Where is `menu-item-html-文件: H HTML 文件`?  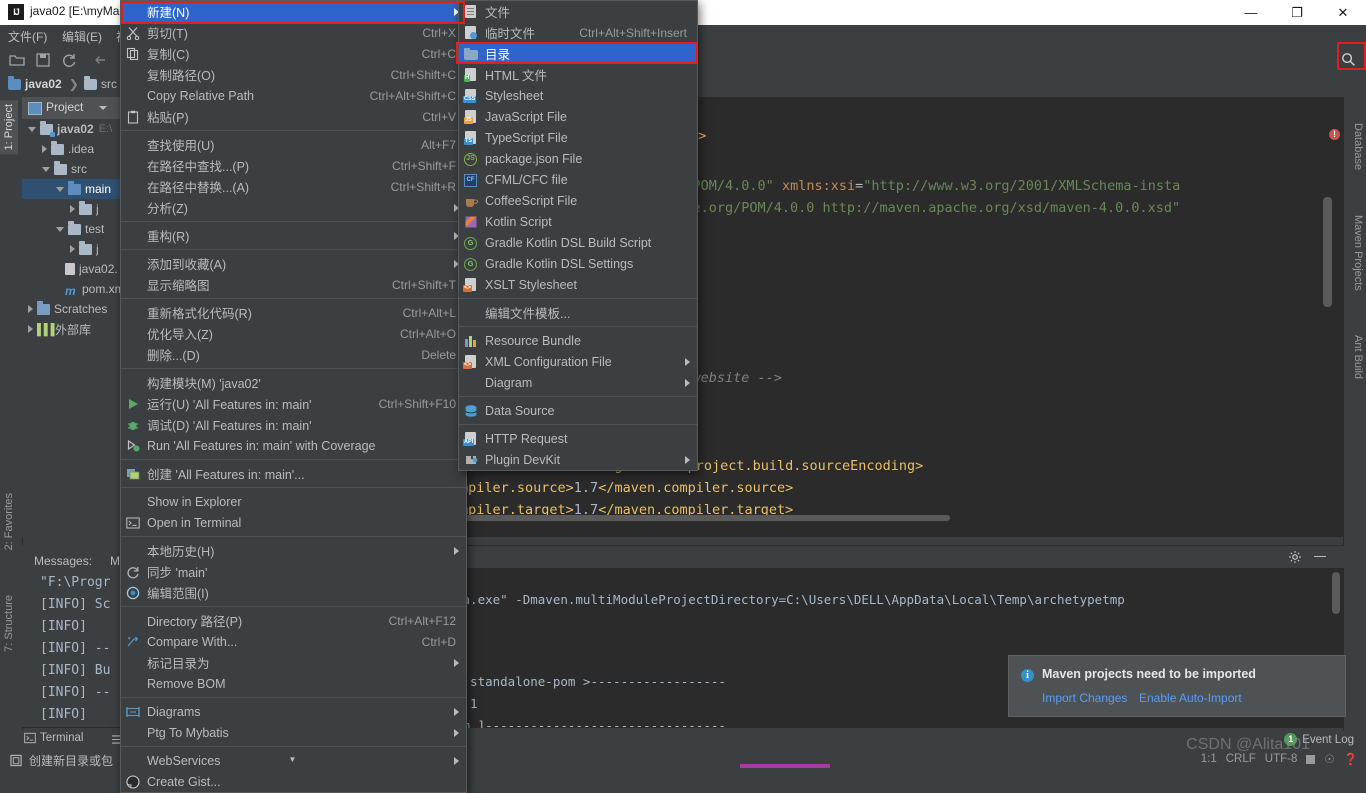 menu-item-html-文件: H HTML 文件 is located at coordinates (578, 74).